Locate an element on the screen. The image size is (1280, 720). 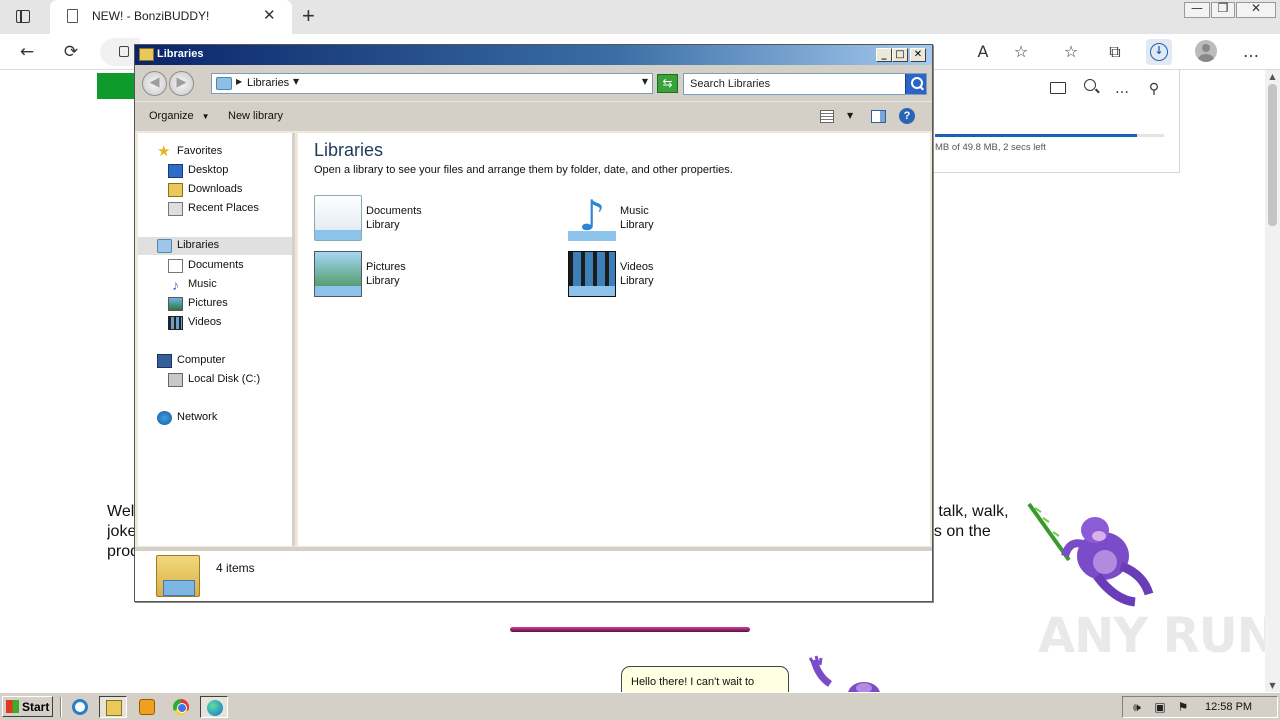
explorer-maximize-button: □ is located at coordinates (900, 55).